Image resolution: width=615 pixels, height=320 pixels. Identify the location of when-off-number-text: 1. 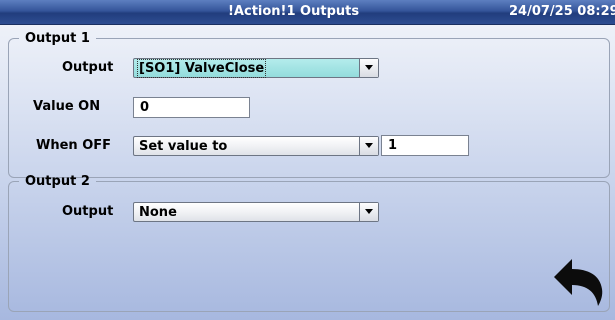
(393, 145).